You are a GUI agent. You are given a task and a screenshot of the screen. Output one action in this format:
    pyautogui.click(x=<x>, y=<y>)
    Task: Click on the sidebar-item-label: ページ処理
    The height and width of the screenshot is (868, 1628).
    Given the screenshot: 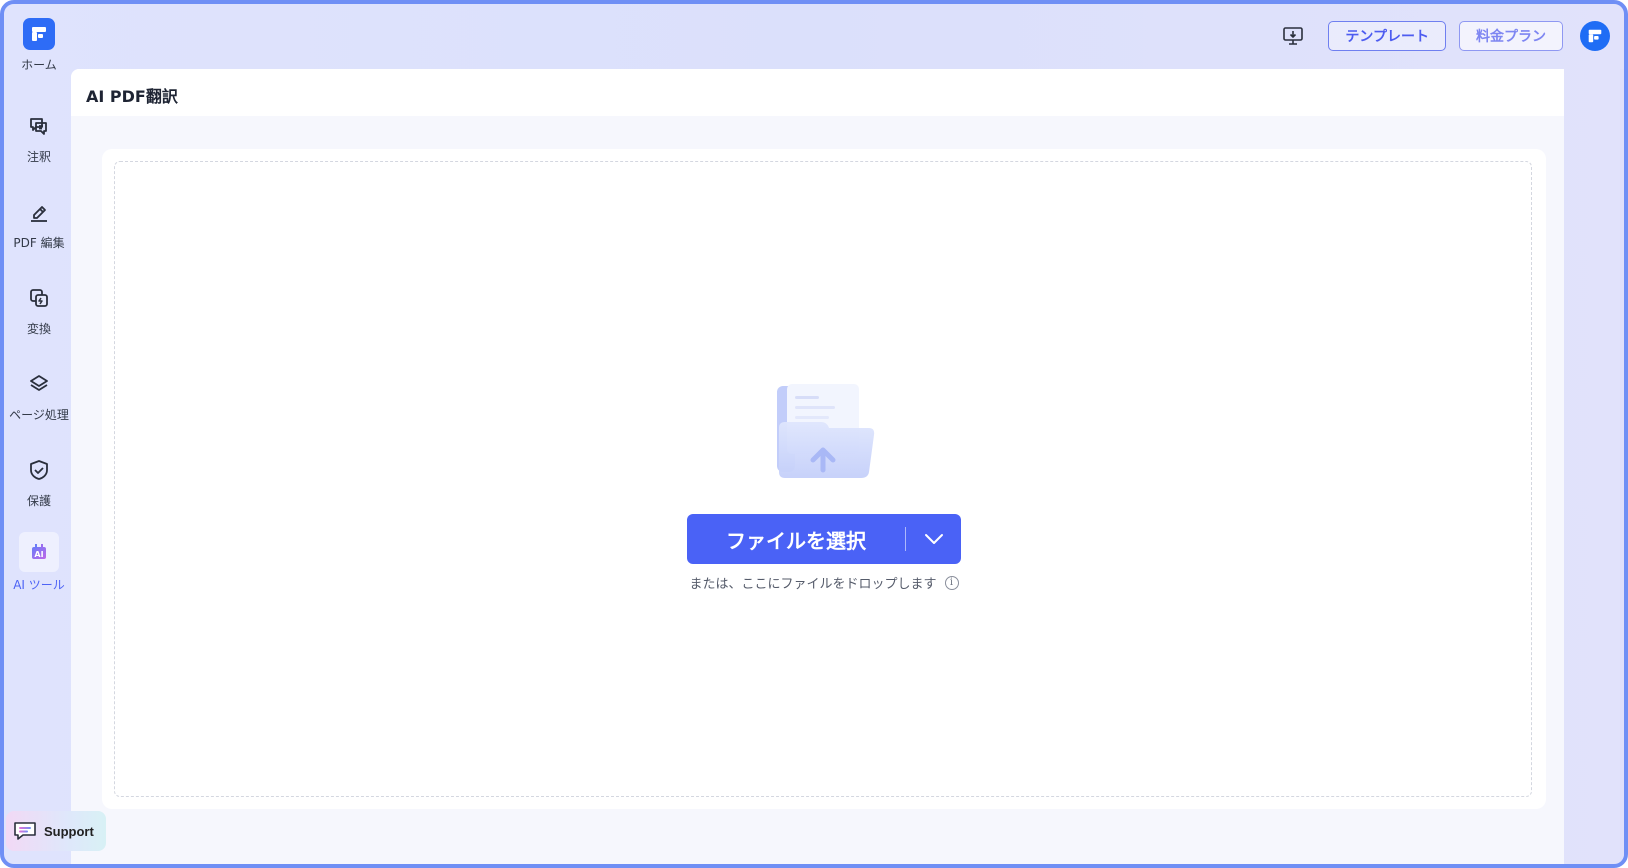 What is the action you would take?
    pyautogui.click(x=39, y=415)
    